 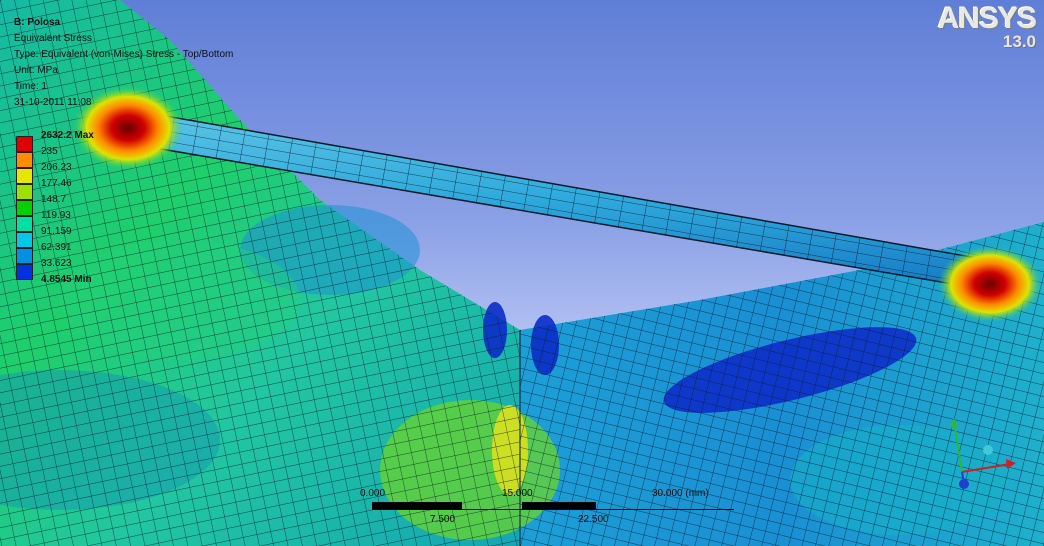 What do you see at coordinates (54, 199) in the screenshot?
I see `legend-label: 148.7` at bounding box center [54, 199].